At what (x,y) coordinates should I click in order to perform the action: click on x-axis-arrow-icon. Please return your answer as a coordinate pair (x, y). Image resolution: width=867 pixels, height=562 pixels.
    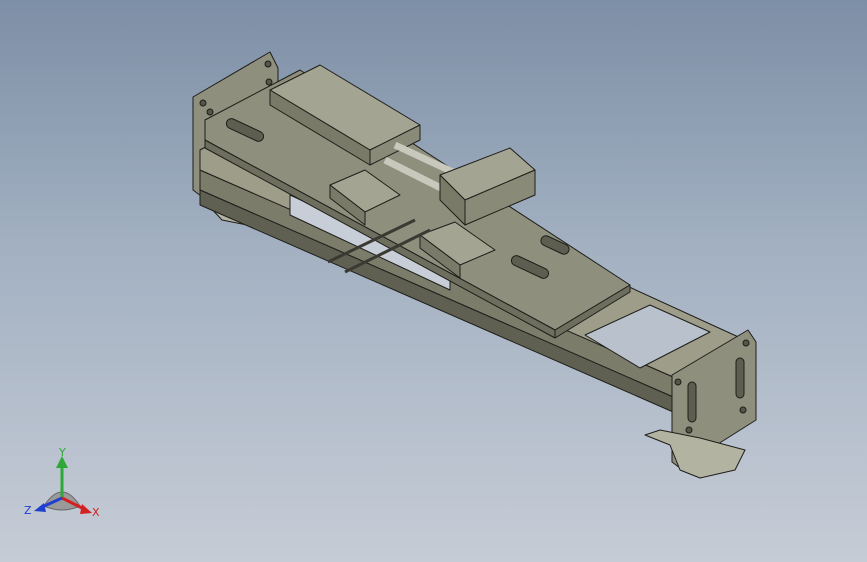
    Looking at the image, I should click on (86, 509).